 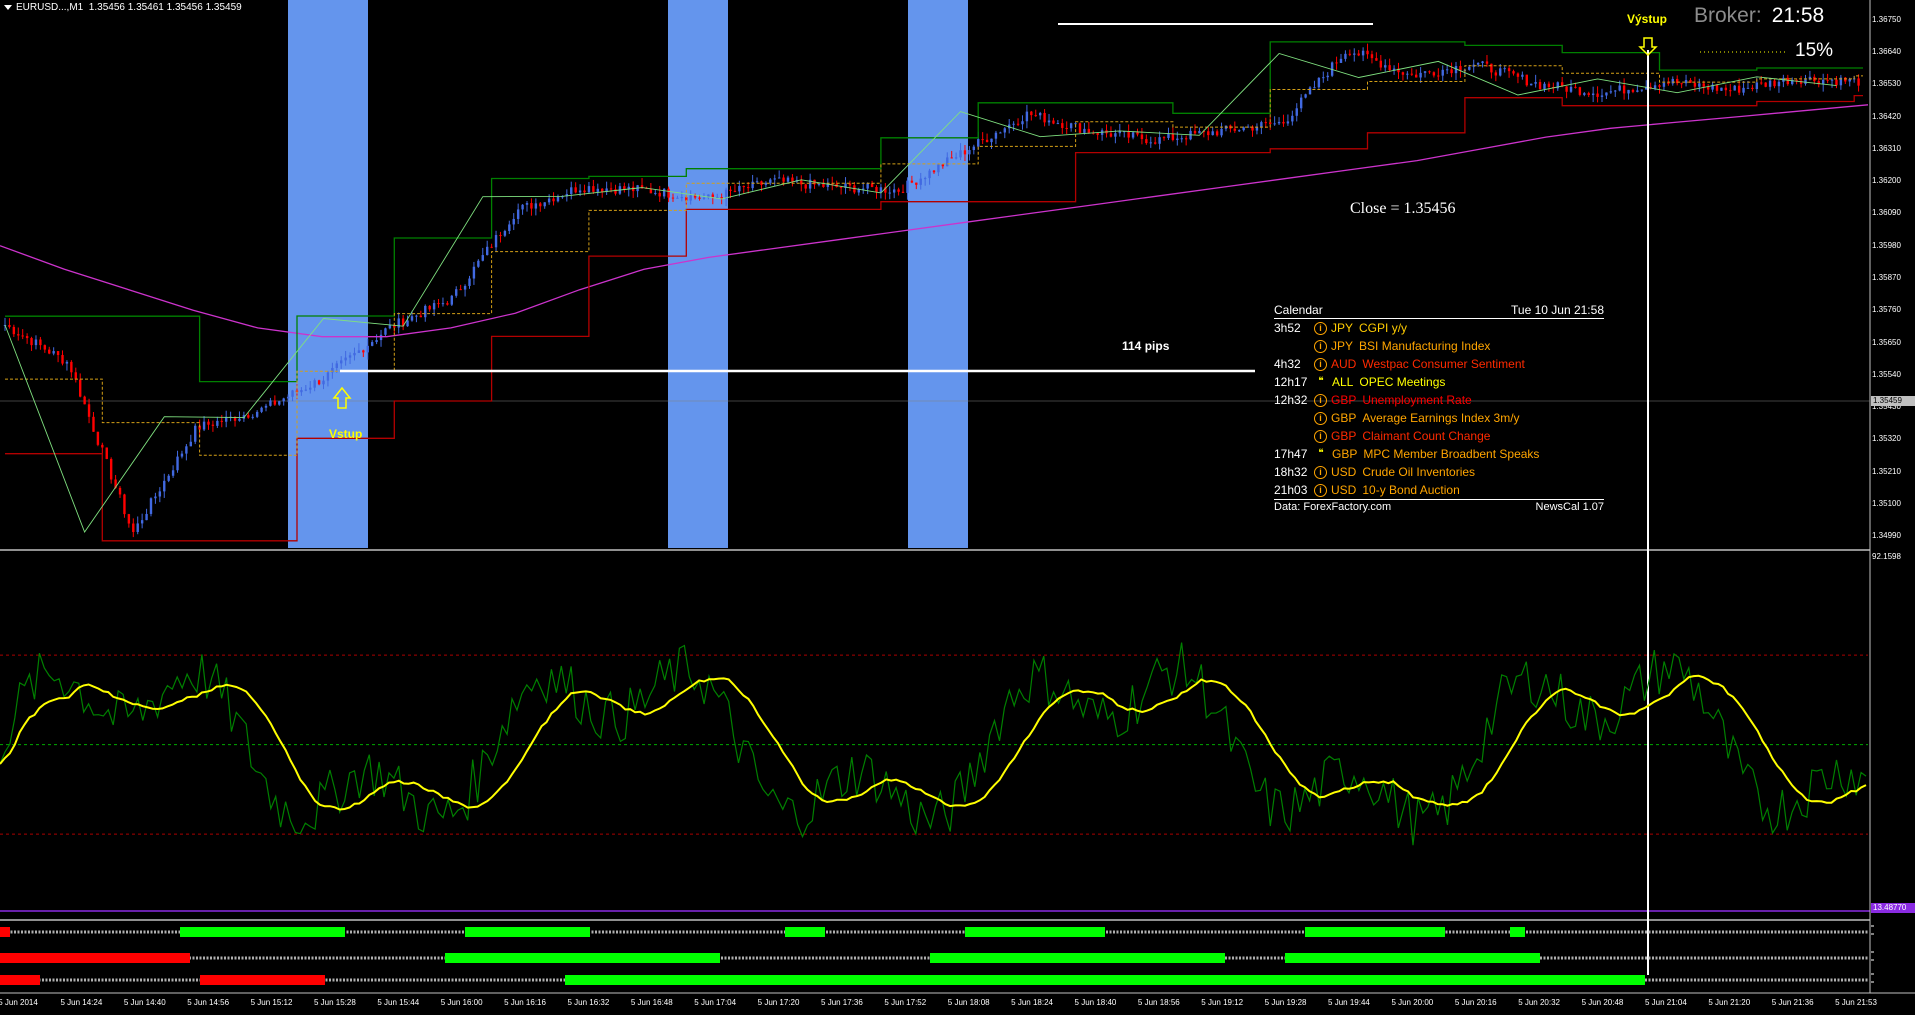 I want to click on event-time: 18h32, so click(x=1291, y=472).